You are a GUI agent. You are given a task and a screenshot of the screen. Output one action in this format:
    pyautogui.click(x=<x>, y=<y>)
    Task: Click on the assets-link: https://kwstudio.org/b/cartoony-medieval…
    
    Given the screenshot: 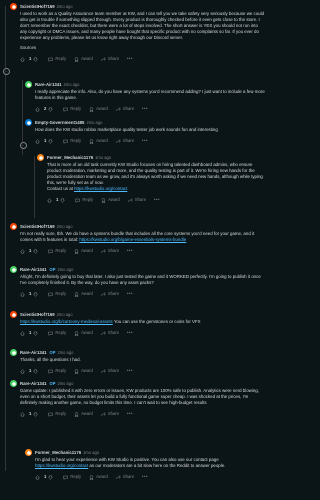 What is the action you would take?
    pyautogui.click(x=66, y=321)
    